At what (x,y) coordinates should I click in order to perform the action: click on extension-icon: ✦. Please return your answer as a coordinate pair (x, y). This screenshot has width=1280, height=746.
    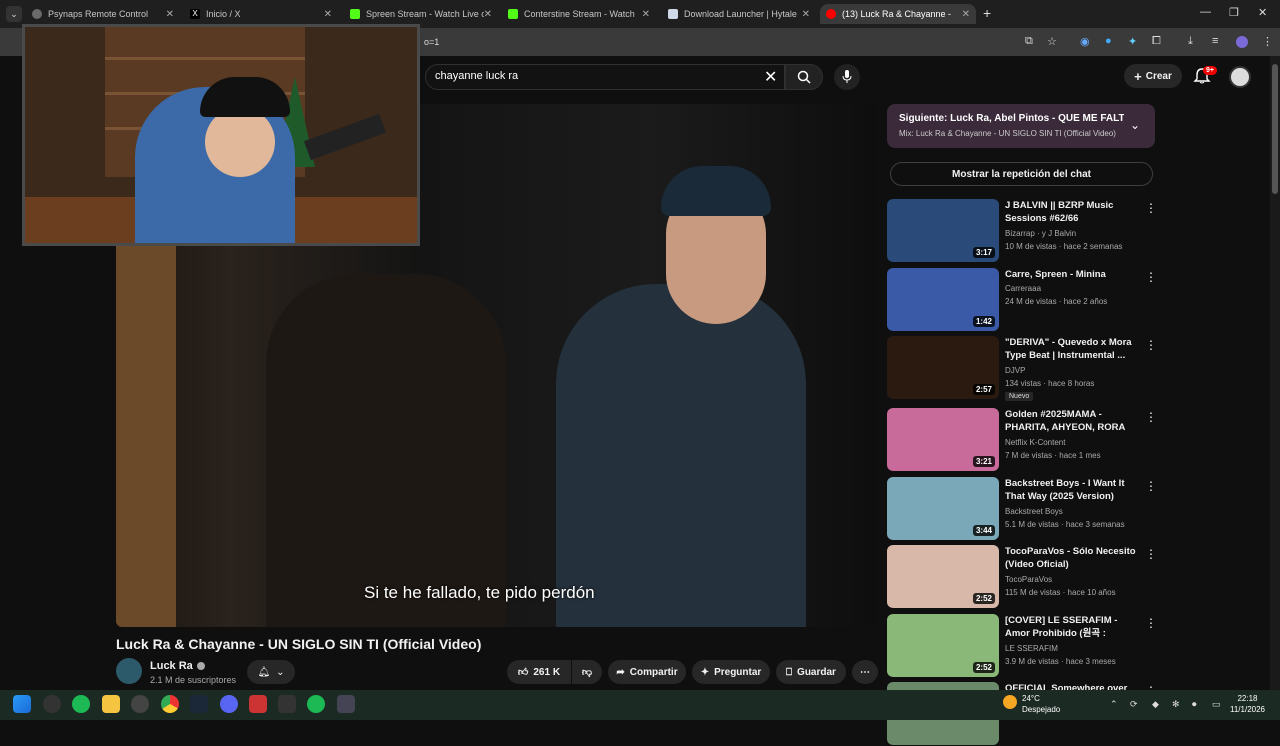
    Looking at the image, I should click on (1132, 41).